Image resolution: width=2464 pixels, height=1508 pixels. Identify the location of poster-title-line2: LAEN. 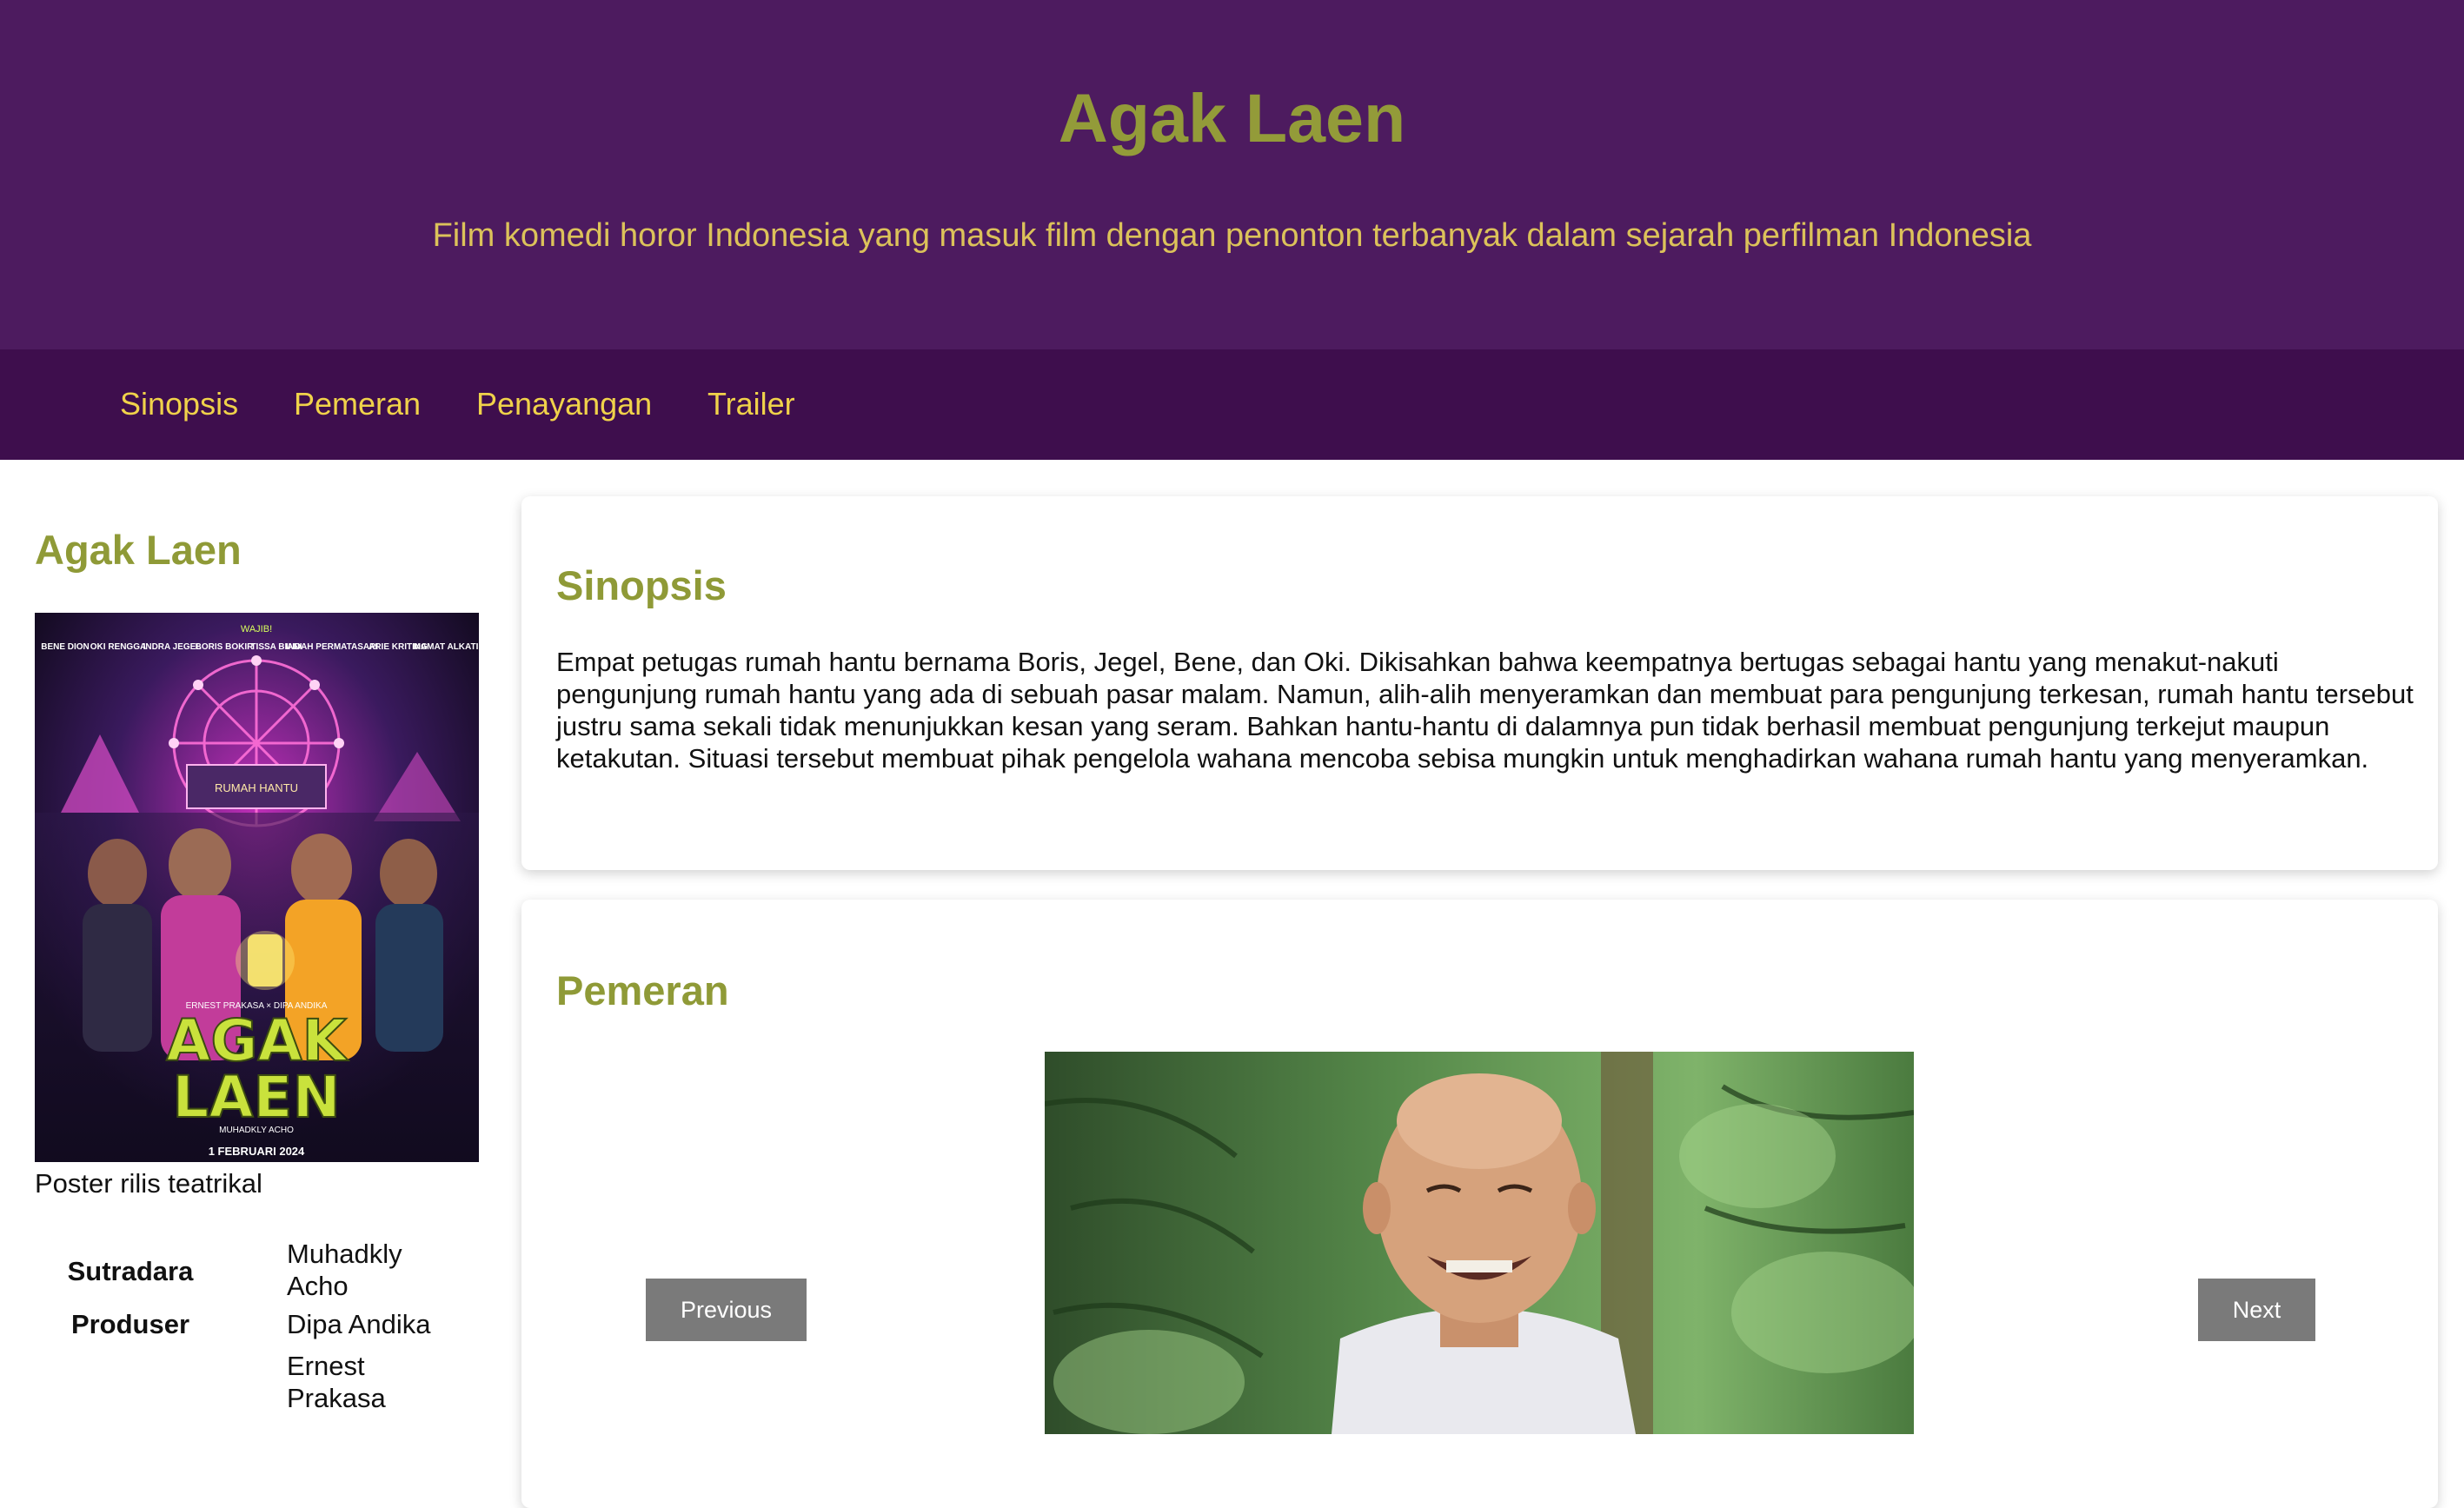
(256, 1097).